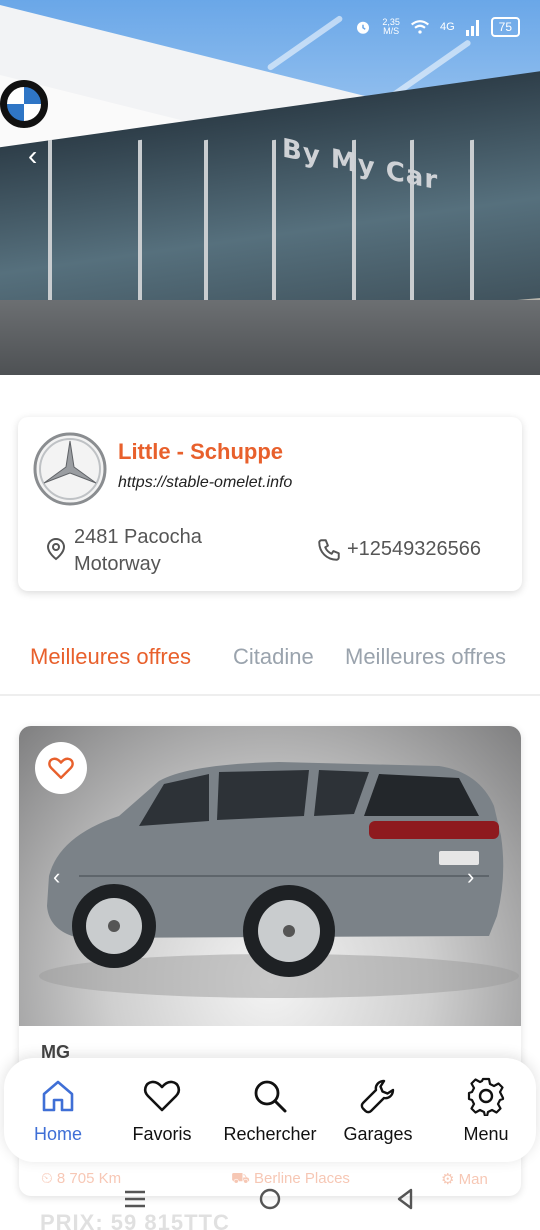 This screenshot has width=540, height=1230. What do you see at coordinates (64, 876) in the screenshot?
I see `photo-prev-icon: ‹` at bounding box center [64, 876].